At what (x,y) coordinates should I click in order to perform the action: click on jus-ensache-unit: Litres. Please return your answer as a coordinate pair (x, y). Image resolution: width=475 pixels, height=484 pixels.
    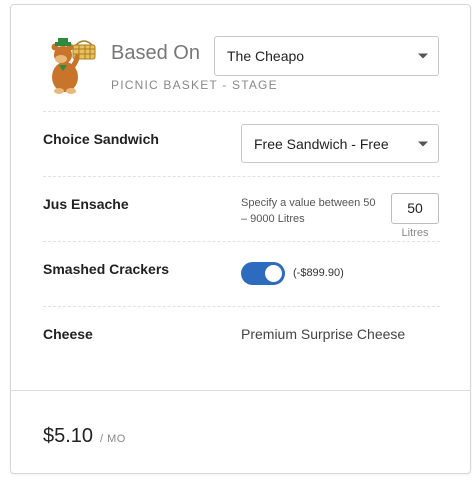
    Looking at the image, I should click on (415, 233).